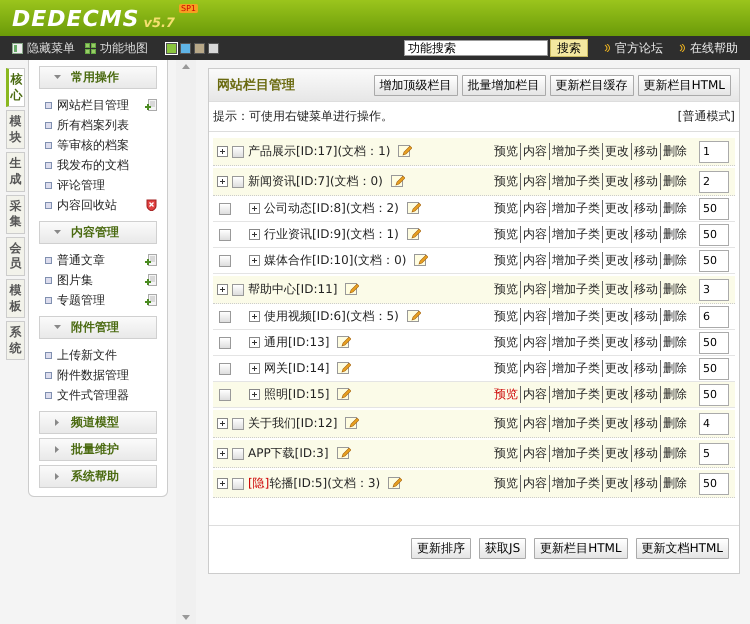 The height and width of the screenshot is (624, 750). What do you see at coordinates (101, 185) in the screenshot?
I see `menu-item: 评论管理` at bounding box center [101, 185].